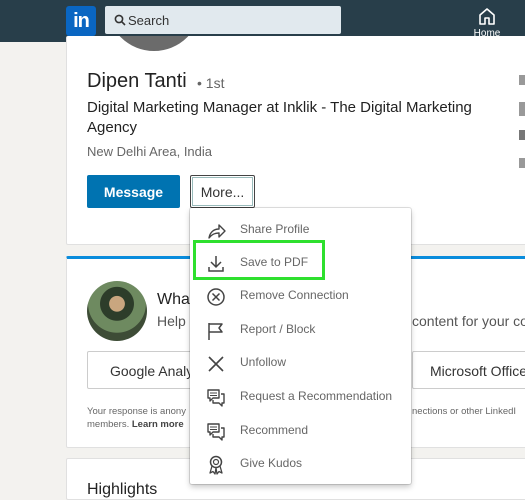  What do you see at coordinates (117, 311) in the screenshot?
I see `user-avatar` at bounding box center [117, 311].